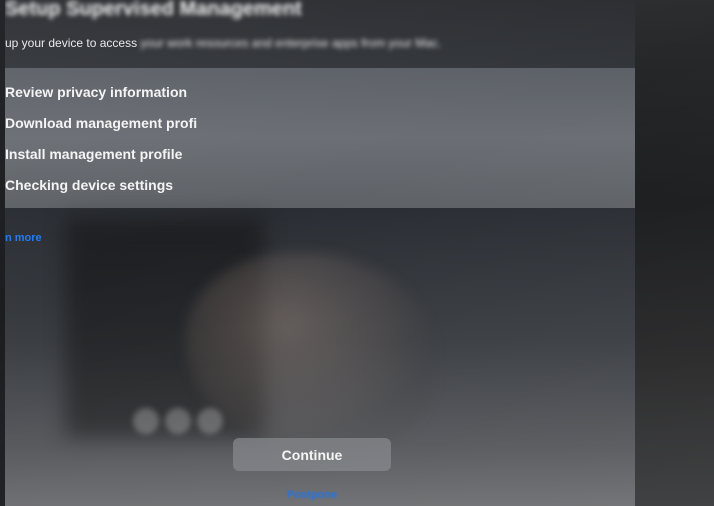 The height and width of the screenshot is (506, 714). What do you see at coordinates (312, 495) in the screenshot?
I see `postpone-link: Postpone` at bounding box center [312, 495].